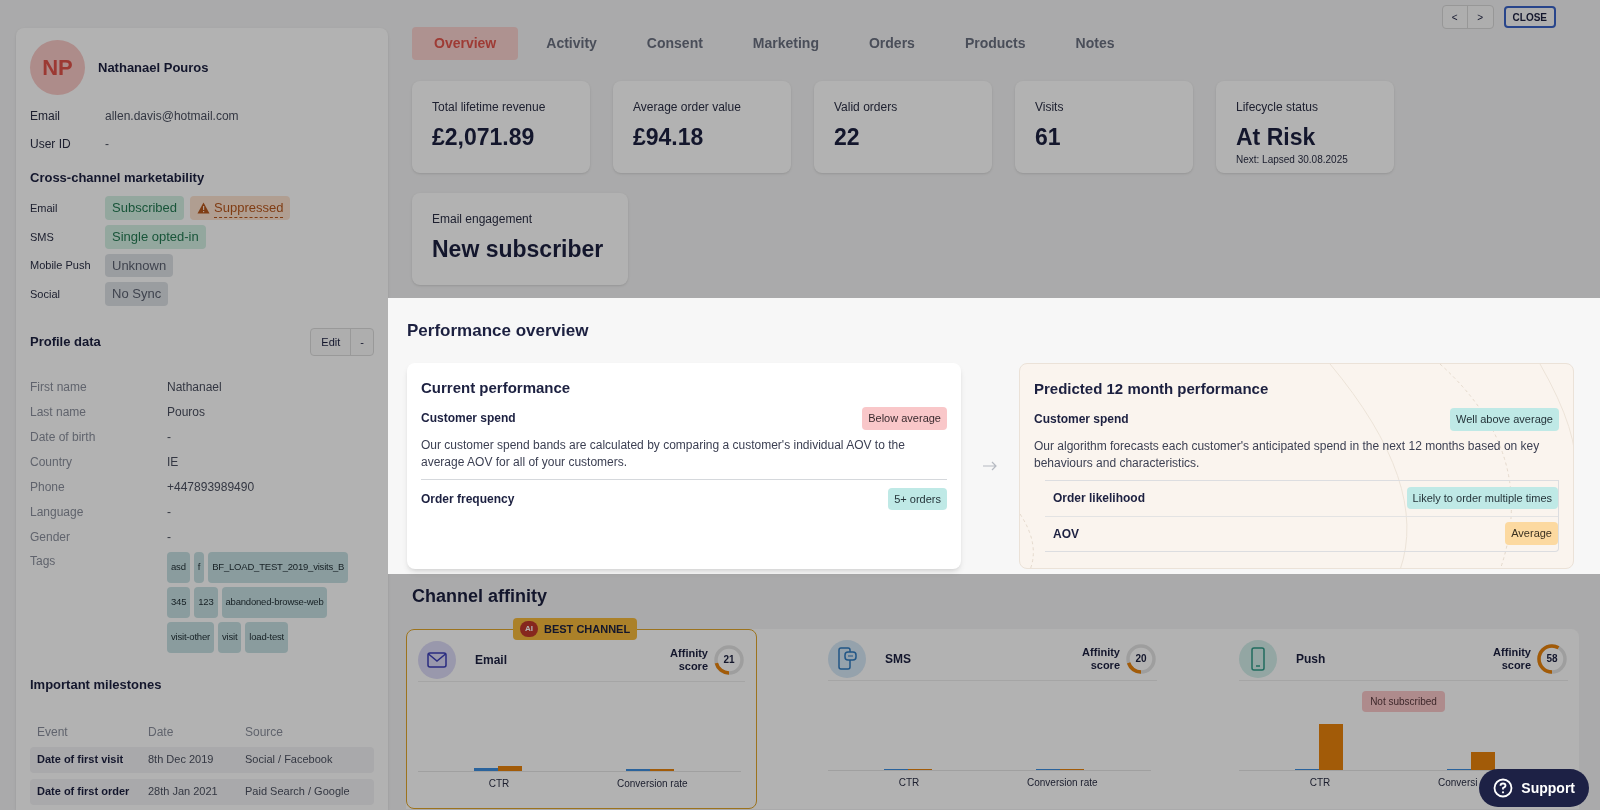 The width and height of the screenshot is (1600, 810). What do you see at coordinates (1152, 388) in the screenshot?
I see `card-title: Predicted 12 month performance` at bounding box center [1152, 388].